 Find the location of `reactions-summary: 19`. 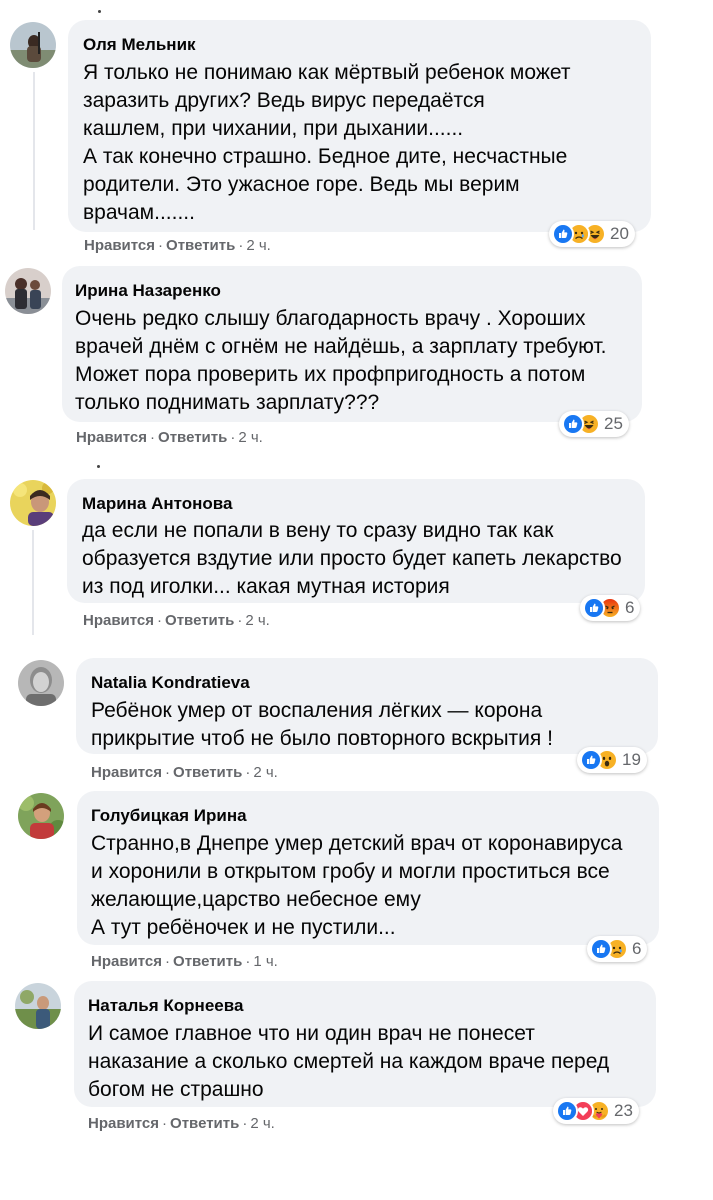

reactions-summary: 19 is located at coordinates (612, 760).